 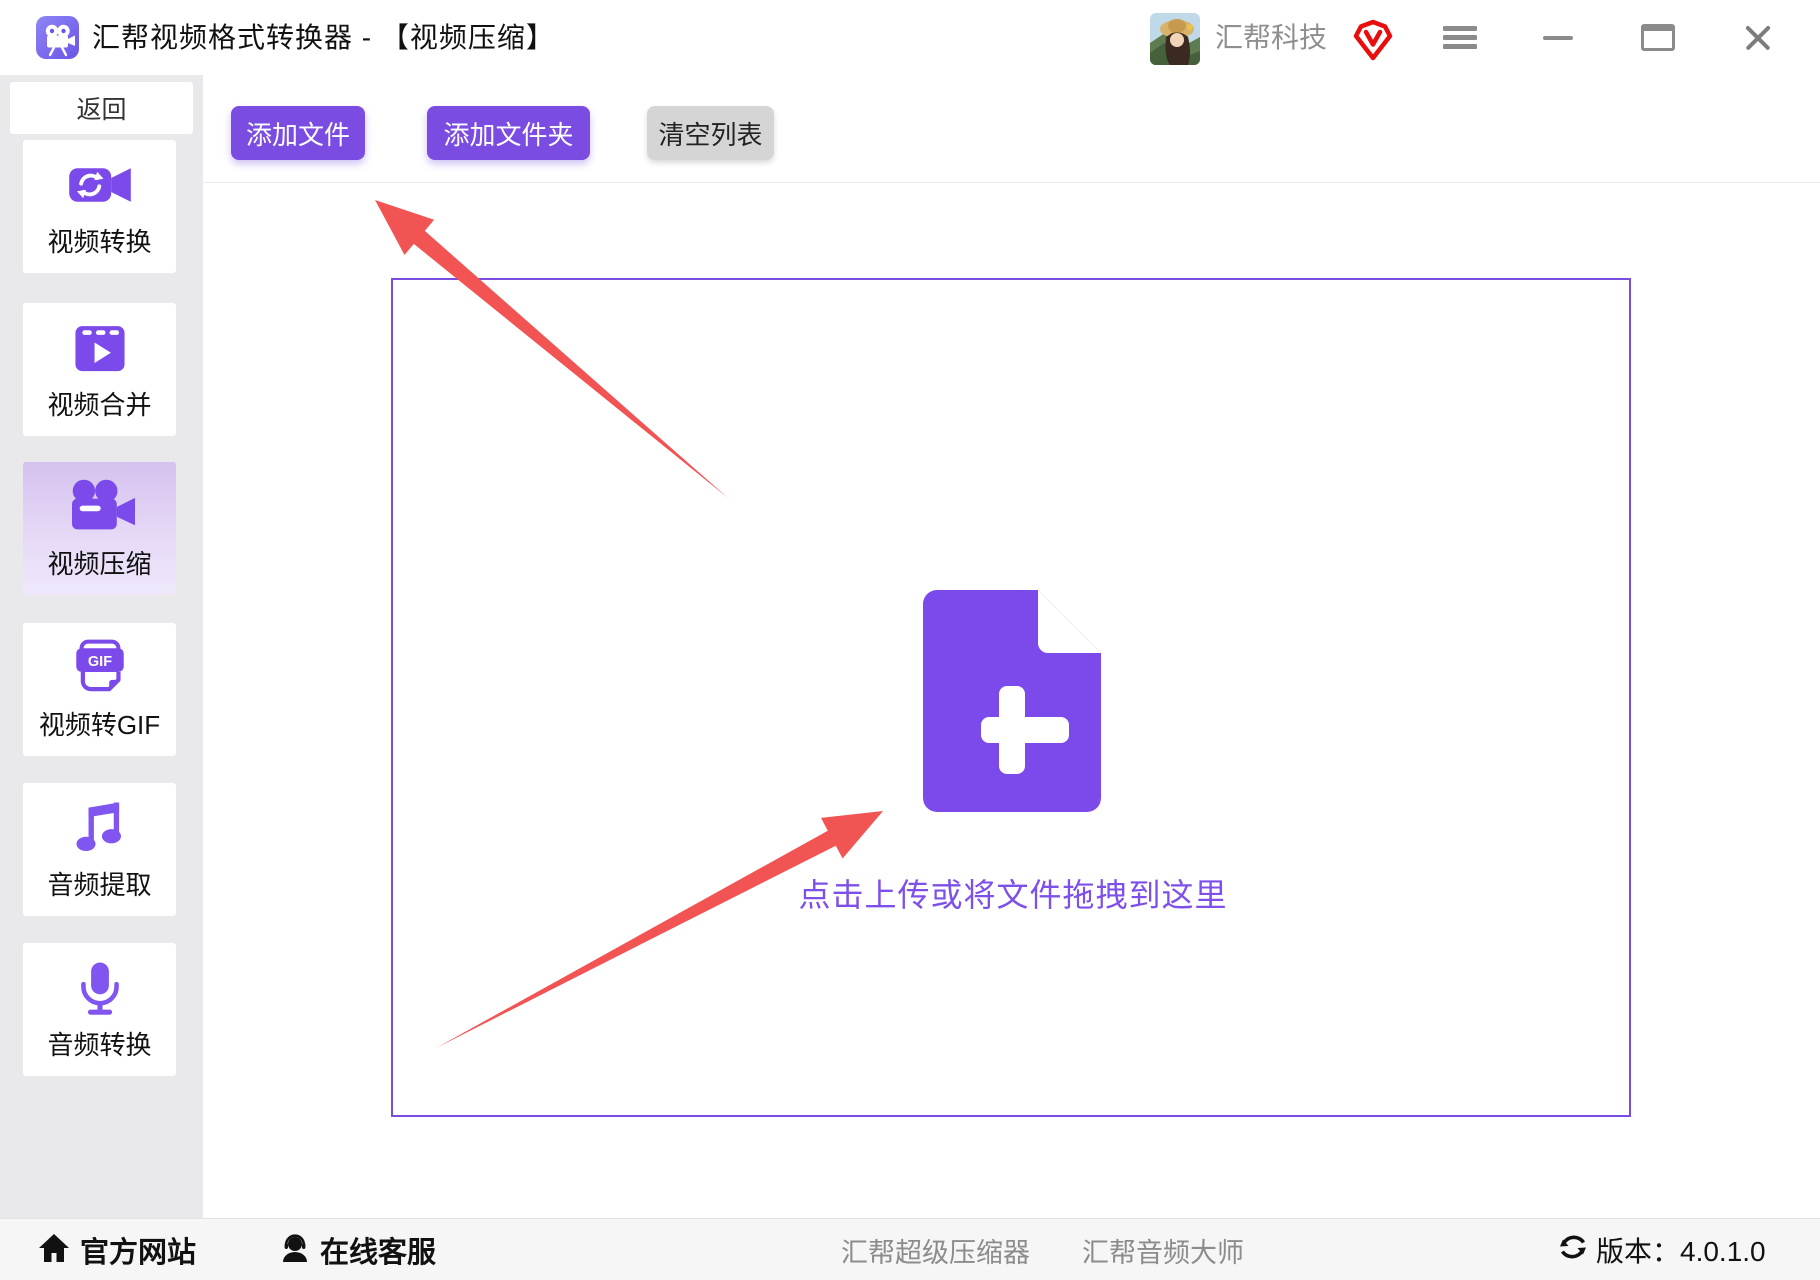 I want to click on home-icon, so click(x=54, y=1250).